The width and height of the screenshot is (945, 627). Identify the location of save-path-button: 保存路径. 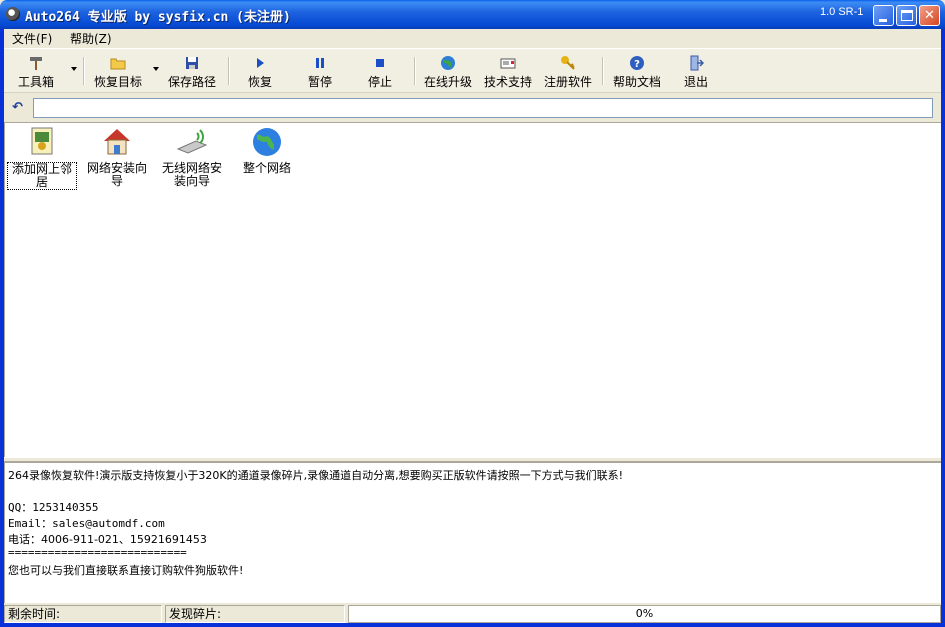
(192, 71).